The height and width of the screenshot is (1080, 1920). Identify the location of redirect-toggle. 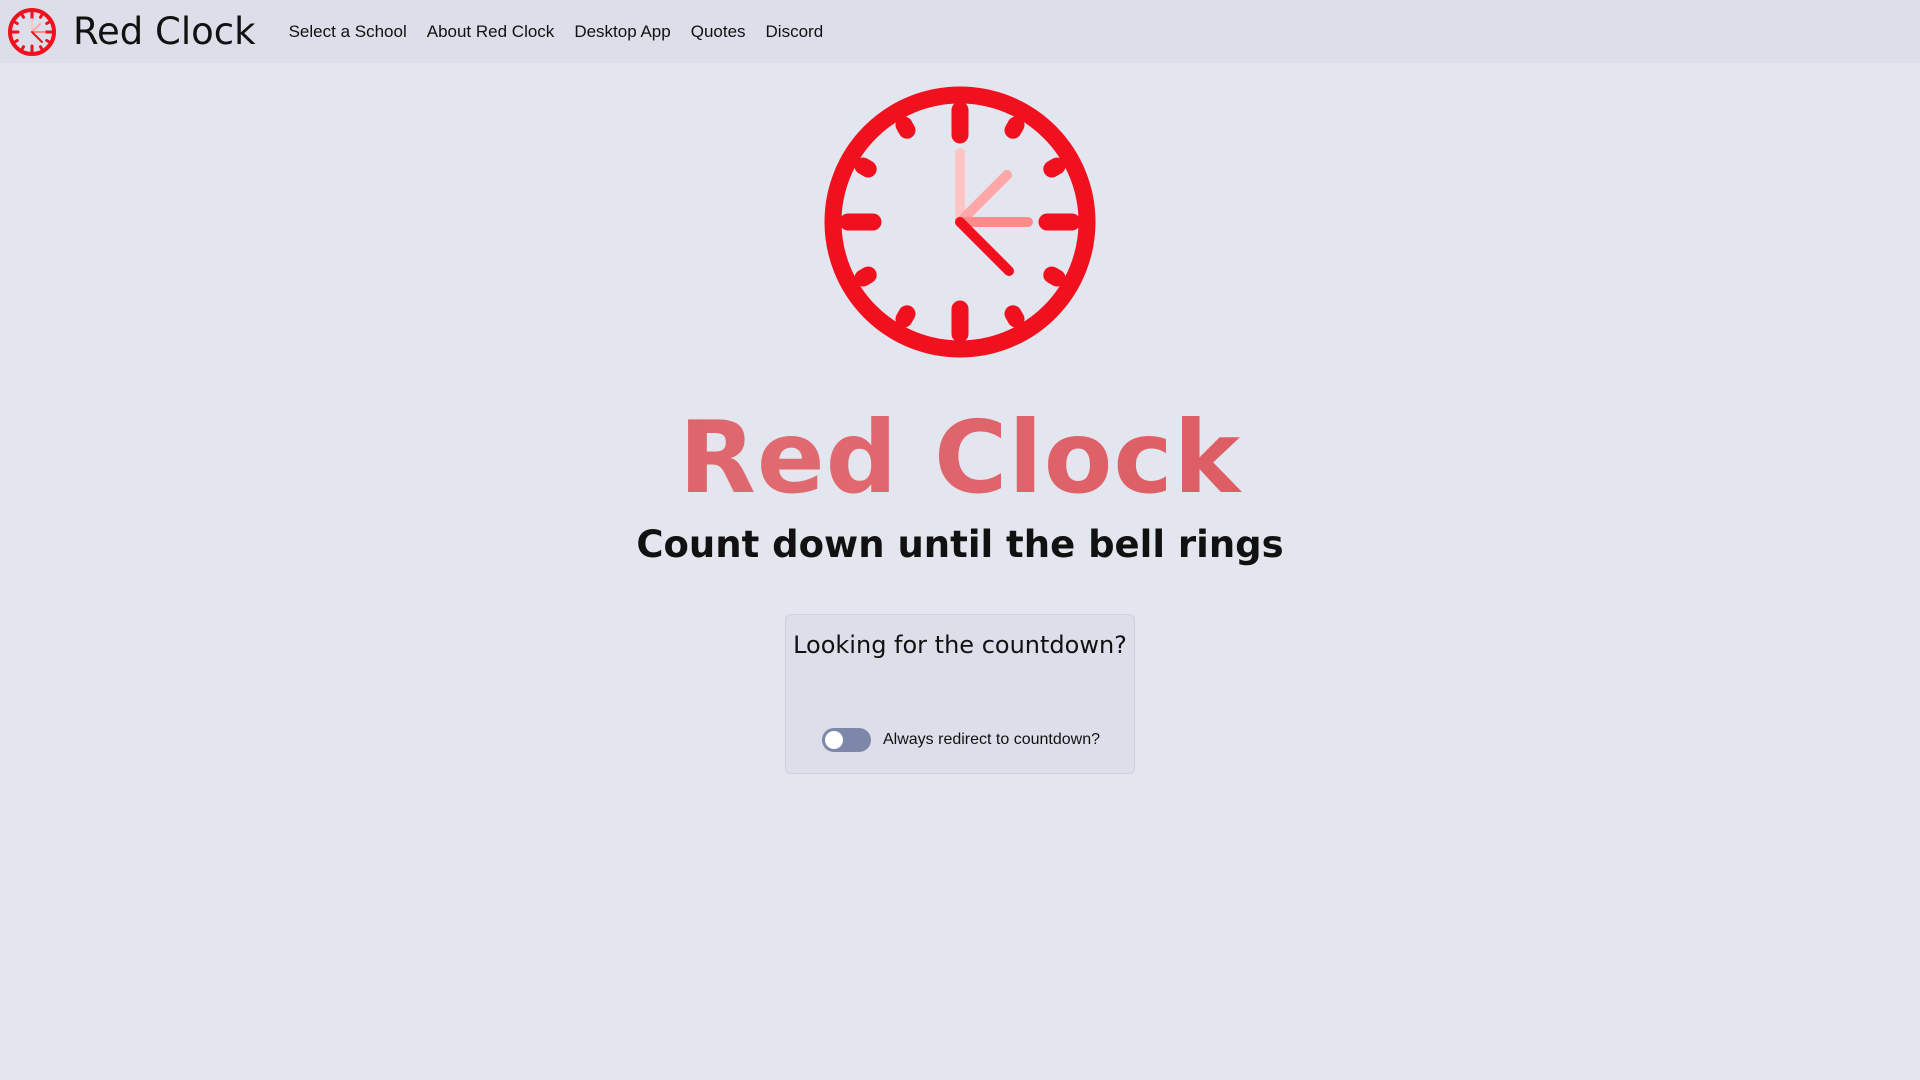
(846, 740).